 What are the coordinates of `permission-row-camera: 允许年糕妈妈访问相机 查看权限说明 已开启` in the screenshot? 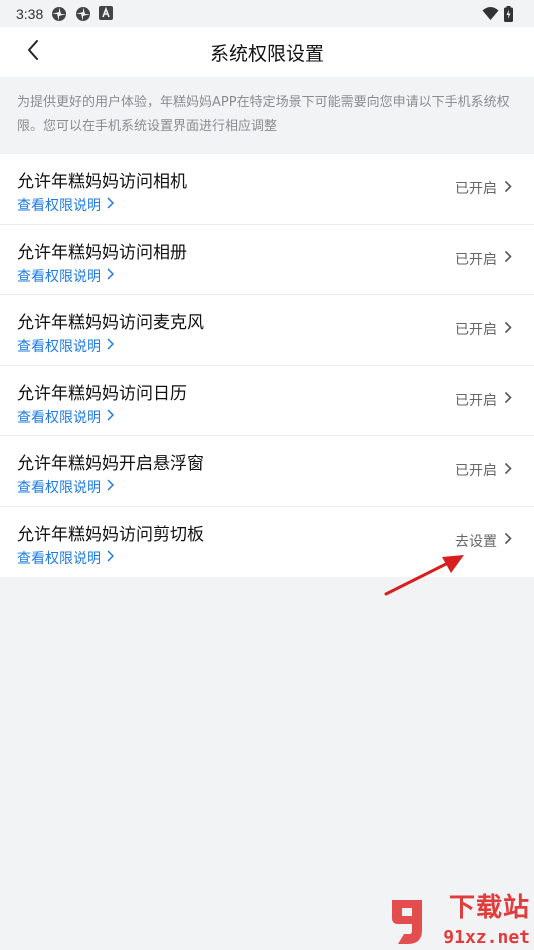 It's located at (267, 189).